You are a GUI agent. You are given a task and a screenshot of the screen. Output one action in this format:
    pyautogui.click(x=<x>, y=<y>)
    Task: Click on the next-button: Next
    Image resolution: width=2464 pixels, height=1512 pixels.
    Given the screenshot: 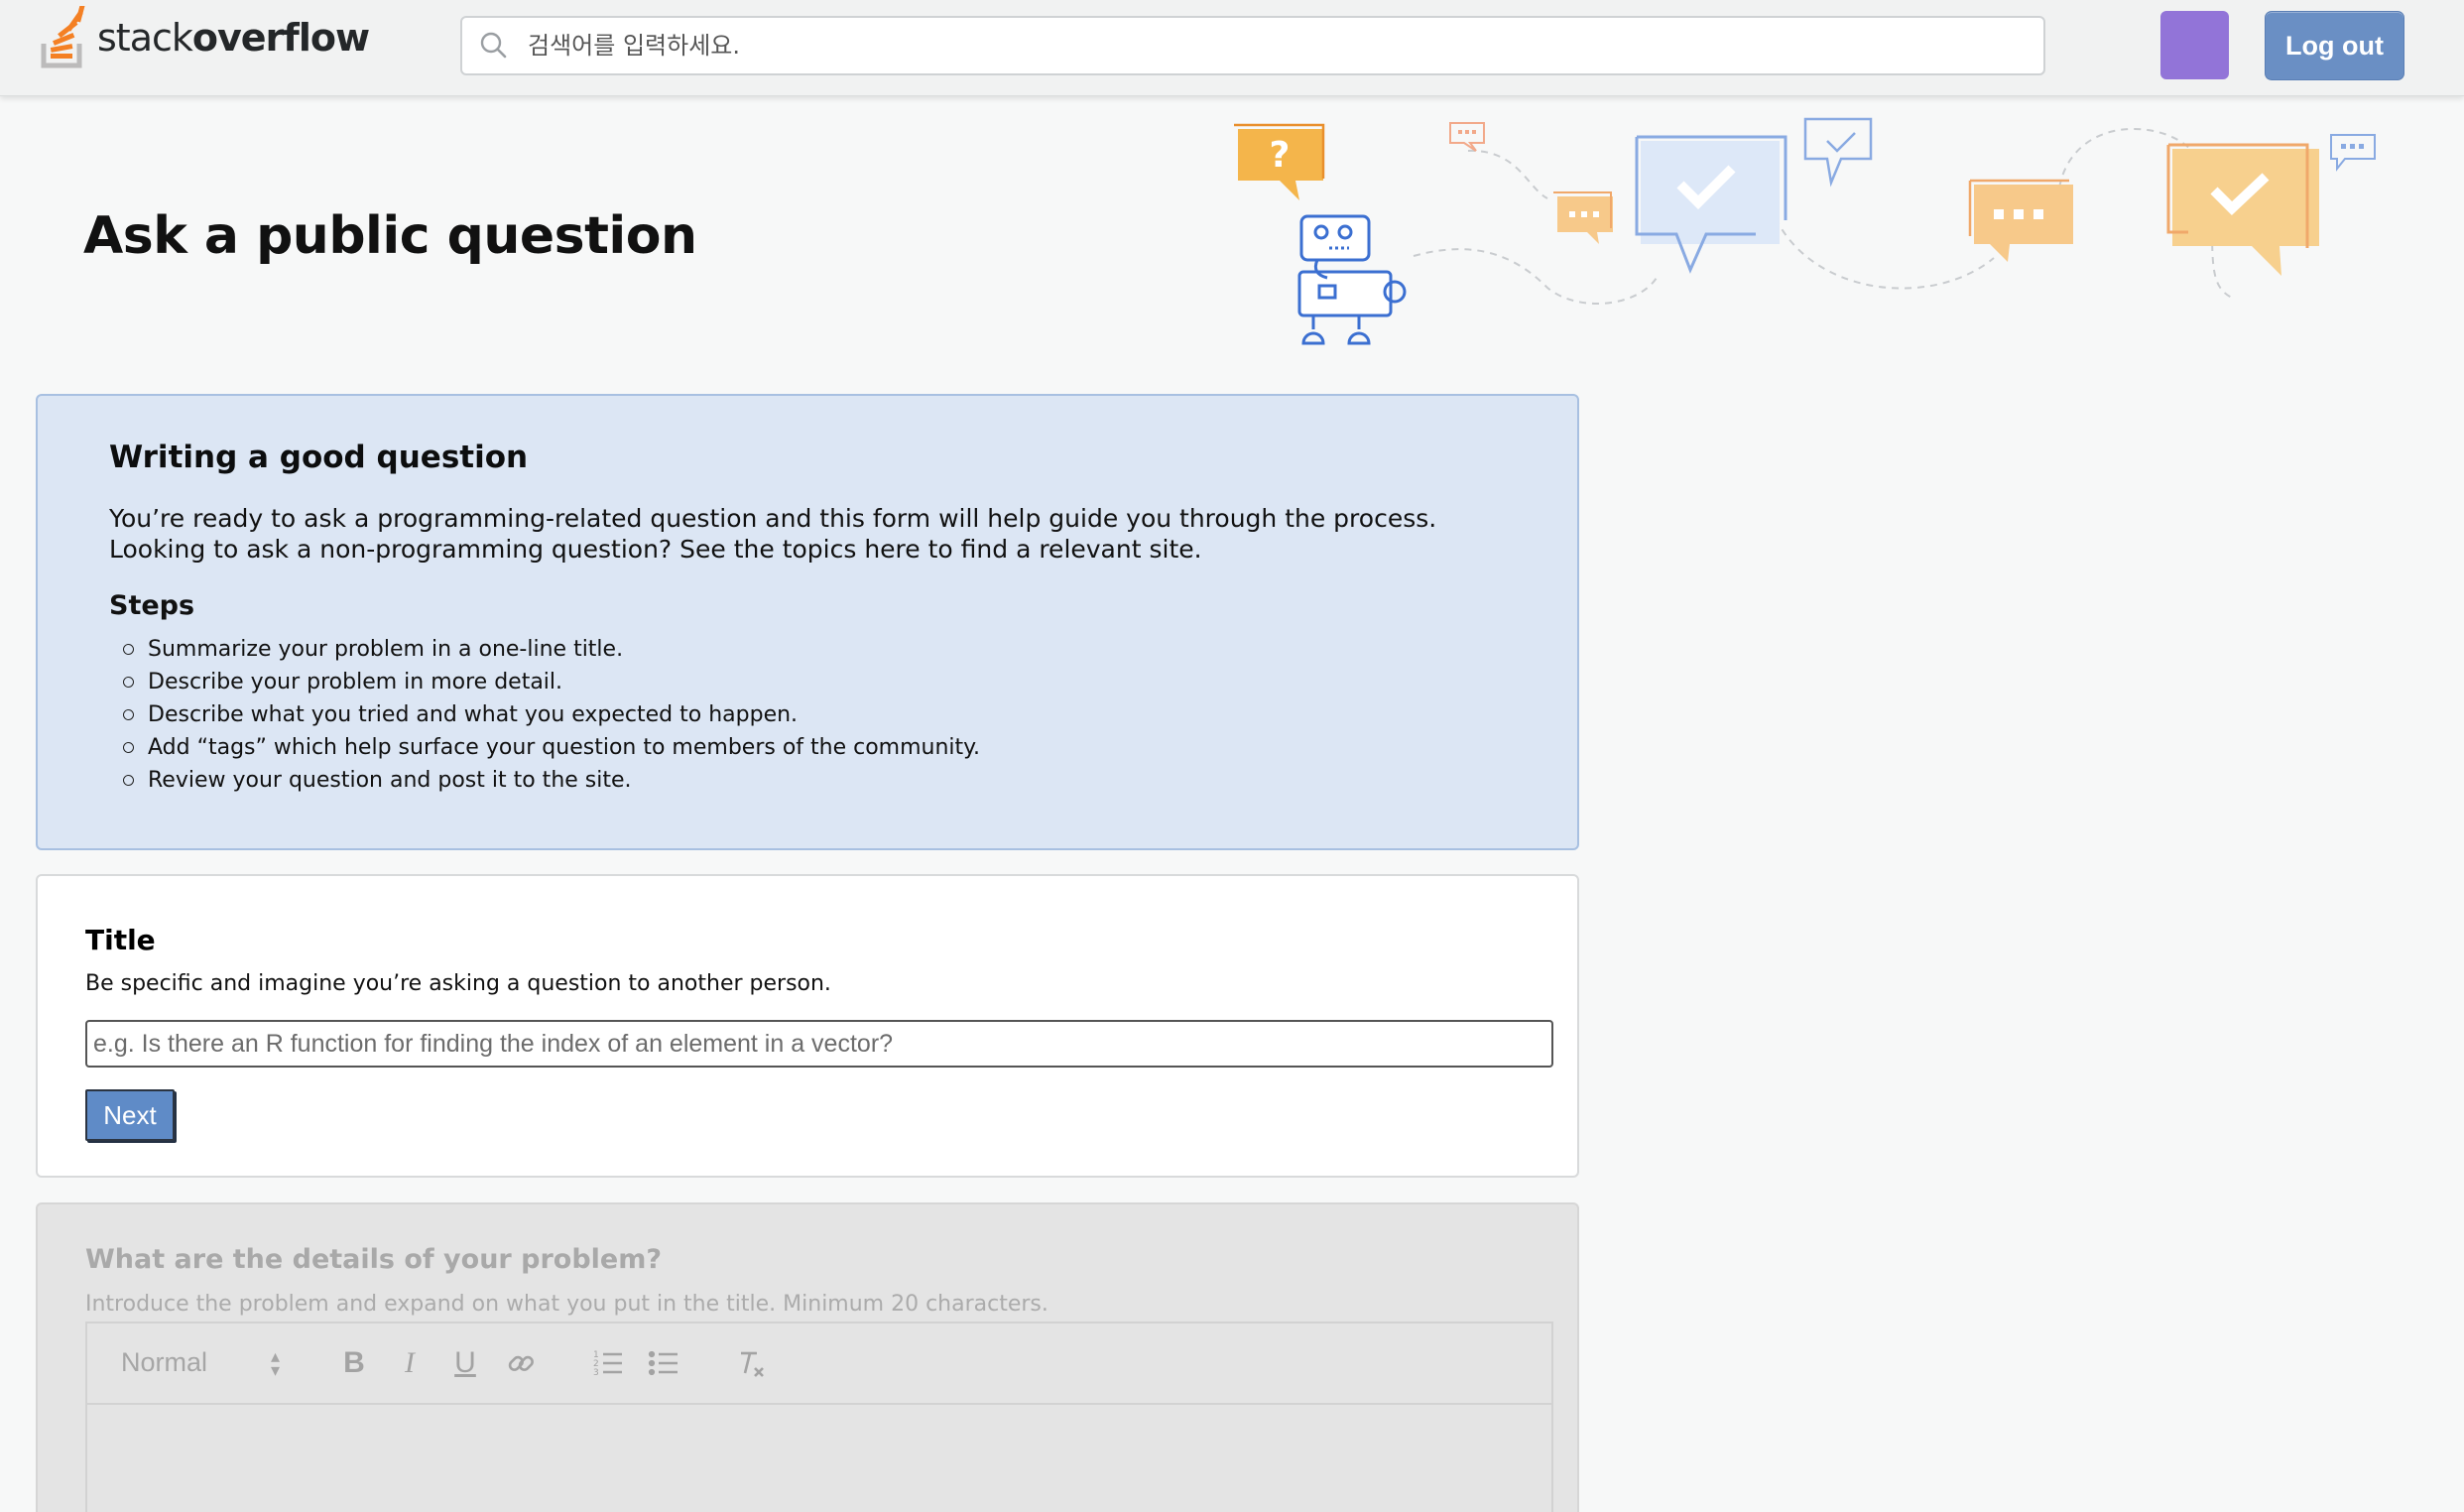 What is the action you would take?
    pyautogui.click(x=130, y=1115)
    